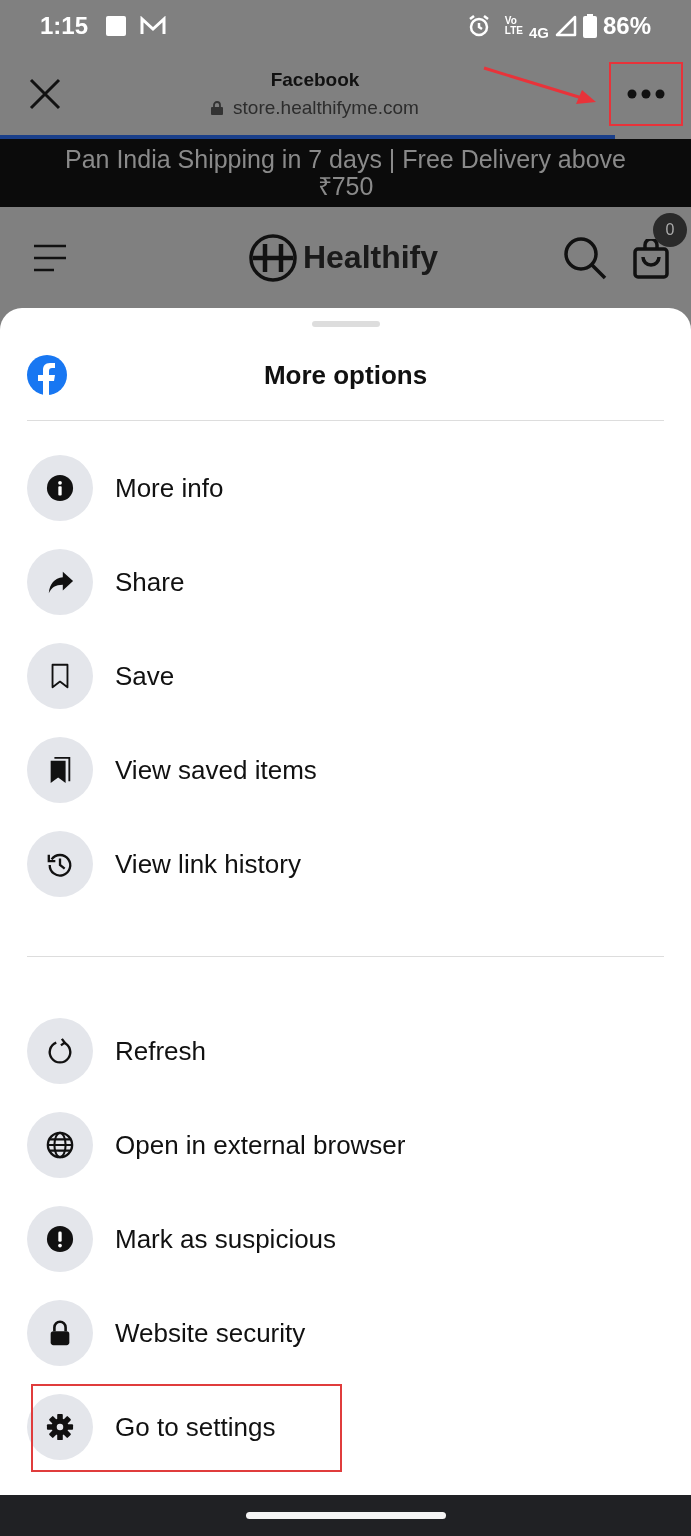  What do you see at coordinates (651, 258) in the screenshot?
I see `bag-icon` at bounding box center [651, 258].